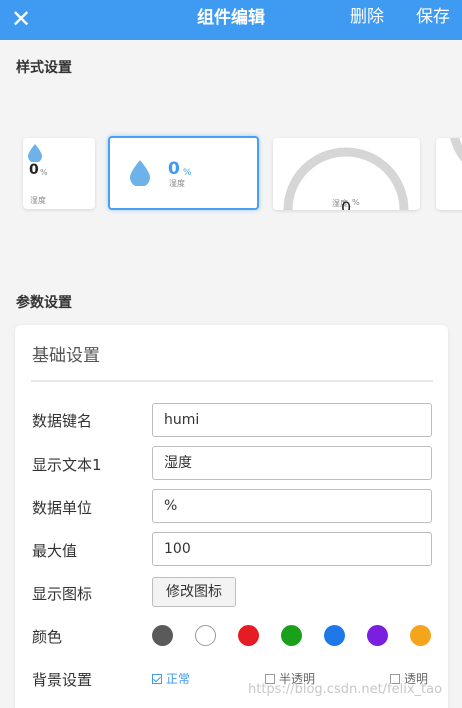  I want to click on checkbox-icon, so click(157, 679).